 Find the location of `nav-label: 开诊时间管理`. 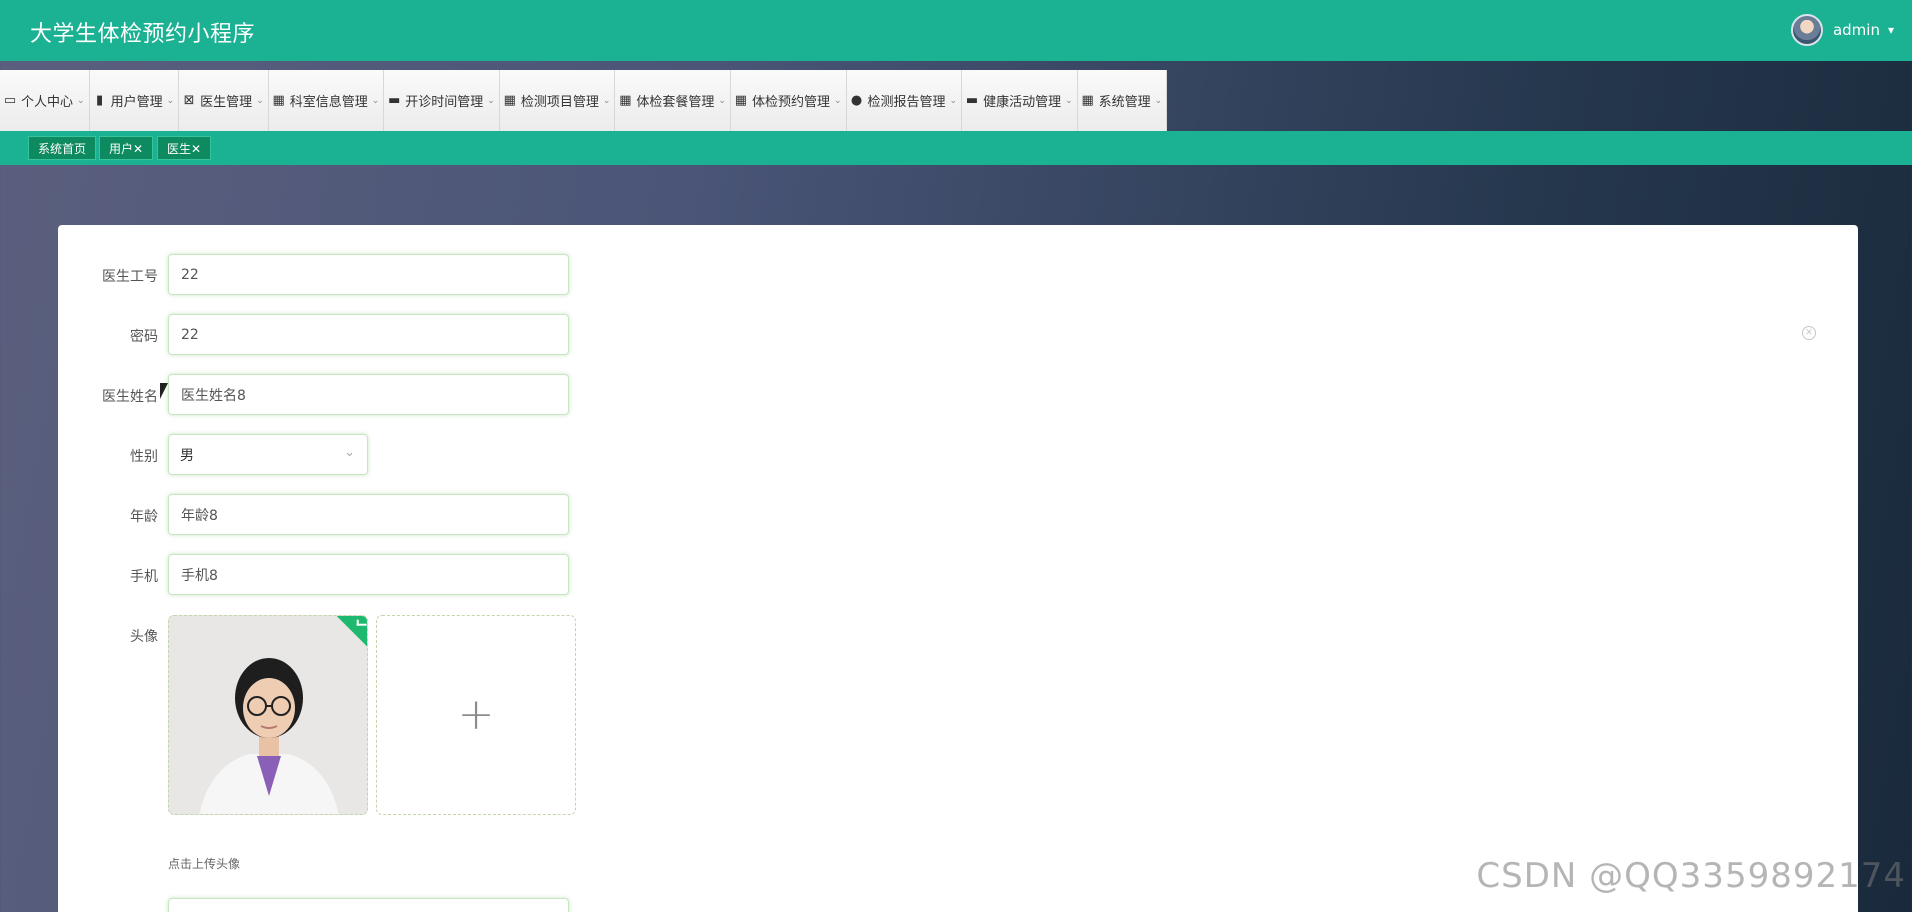

nav-label: 开诊时间管理 is located at coordinates (444, 102).